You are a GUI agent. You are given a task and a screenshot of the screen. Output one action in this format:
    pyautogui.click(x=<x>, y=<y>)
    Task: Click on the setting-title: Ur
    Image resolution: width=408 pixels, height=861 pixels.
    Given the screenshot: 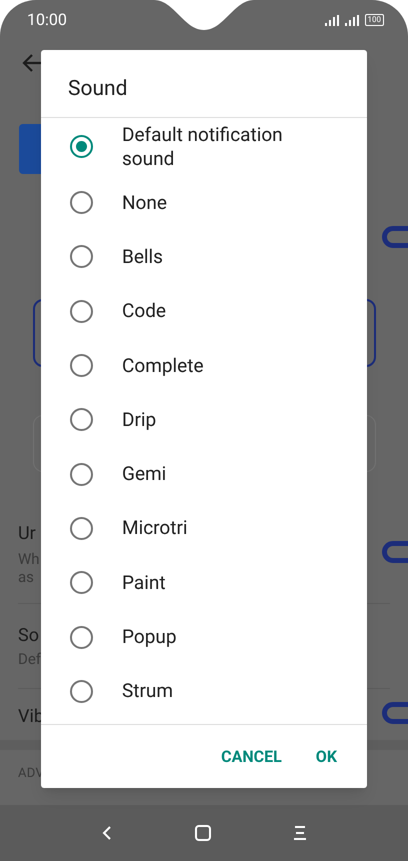 What is the action you would take?
    pyautogui.click(x=27, y=534)
    